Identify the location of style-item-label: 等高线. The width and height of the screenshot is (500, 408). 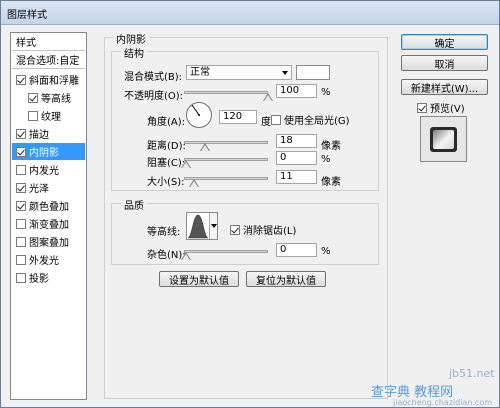
(56, 99).